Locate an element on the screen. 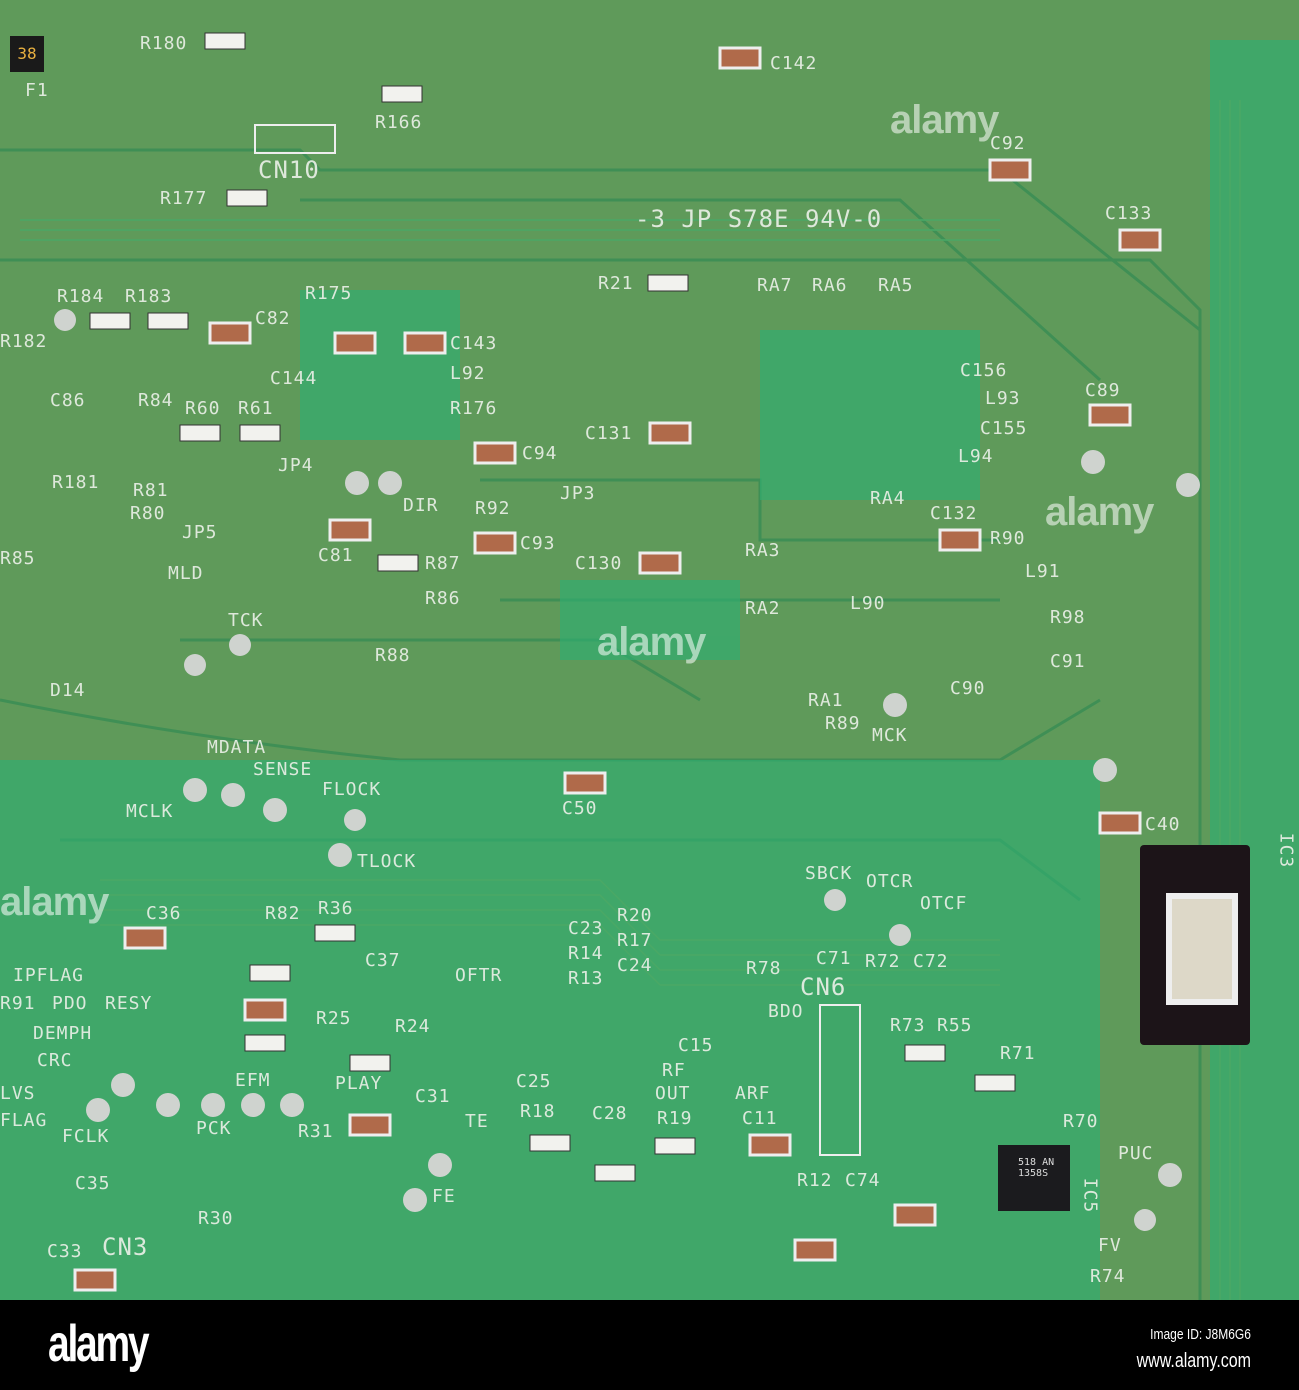 Image resolution: width=1299 pixels, height=1390 pixels. label: C35 is located at coordinates (93, 1183).